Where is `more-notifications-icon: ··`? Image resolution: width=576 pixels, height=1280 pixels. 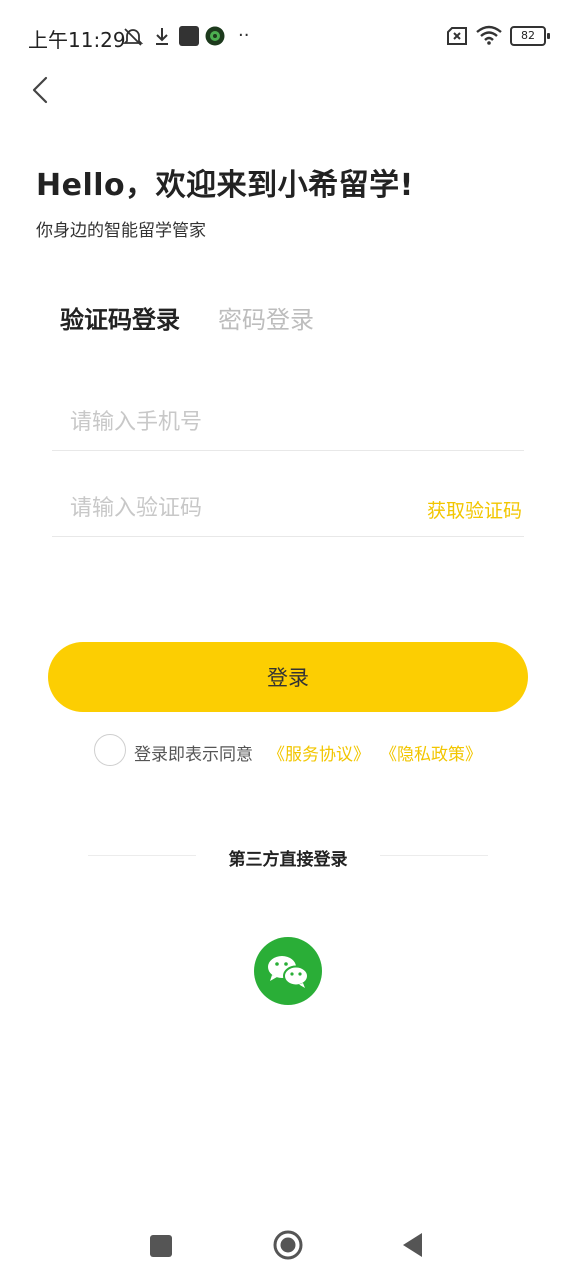
more-notifications-icon: ·· is located at coordinates (244, 35).